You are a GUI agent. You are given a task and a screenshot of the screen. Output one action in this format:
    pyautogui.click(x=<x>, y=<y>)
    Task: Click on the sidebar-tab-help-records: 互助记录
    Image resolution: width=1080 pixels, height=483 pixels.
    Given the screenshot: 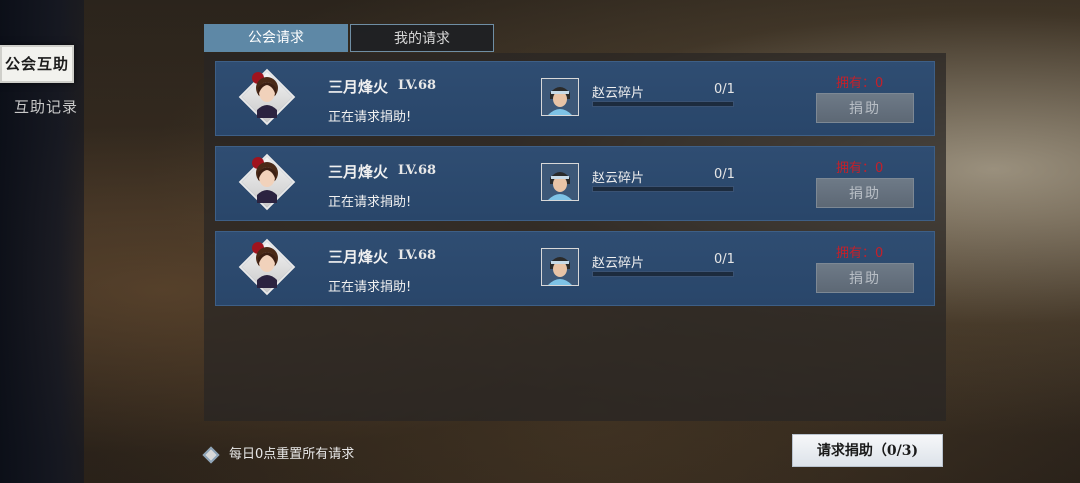 What is the action you would take?
    pyautogui.click(x=46, y=107)
    